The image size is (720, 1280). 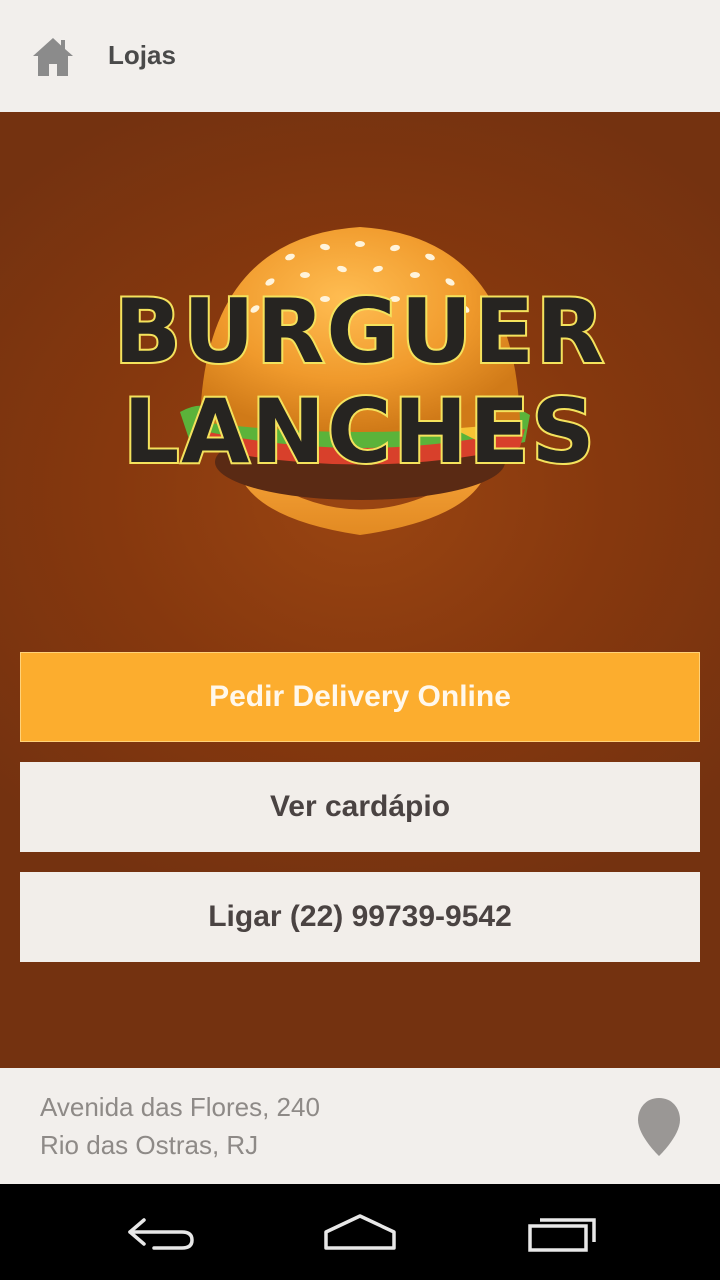 I want to click on nav-home-icon, so click(x=360, y=1232).